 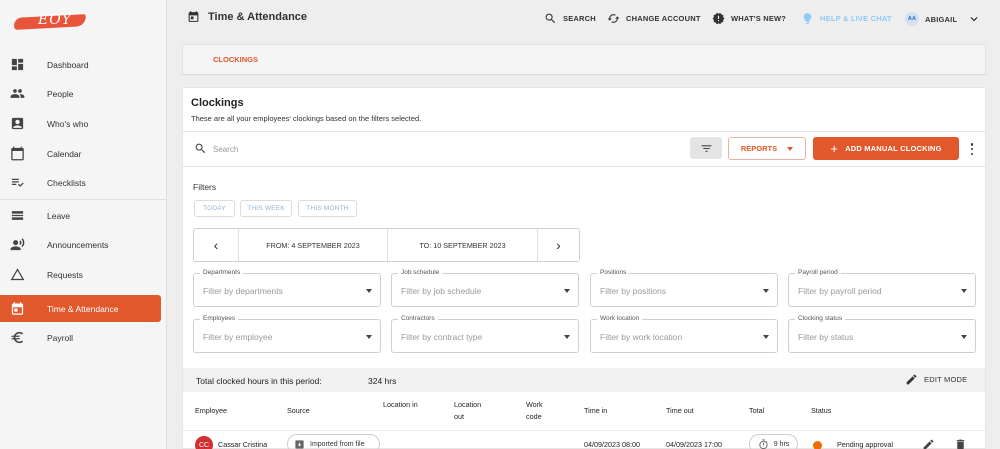 I want to click on avatar: CC, so click(x=204, y=442).